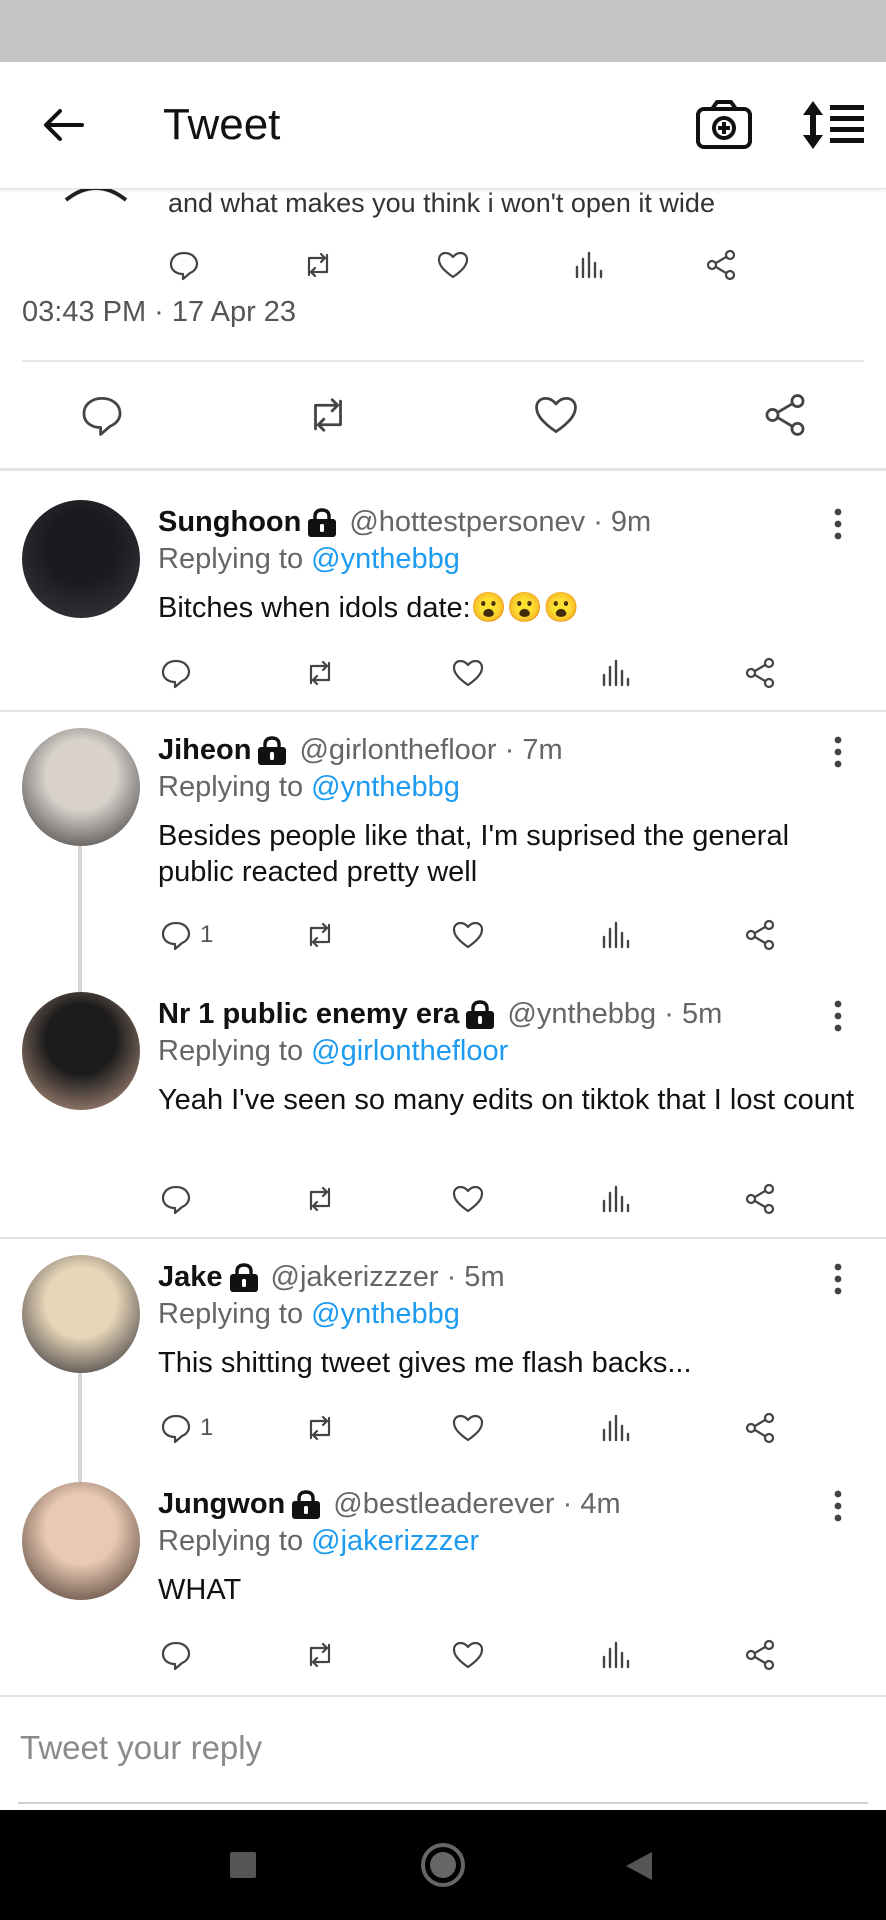  What do you see at coordinates (833, 125) in the screenshot?
I see `sort-icon` at bounding box center [833, 125].